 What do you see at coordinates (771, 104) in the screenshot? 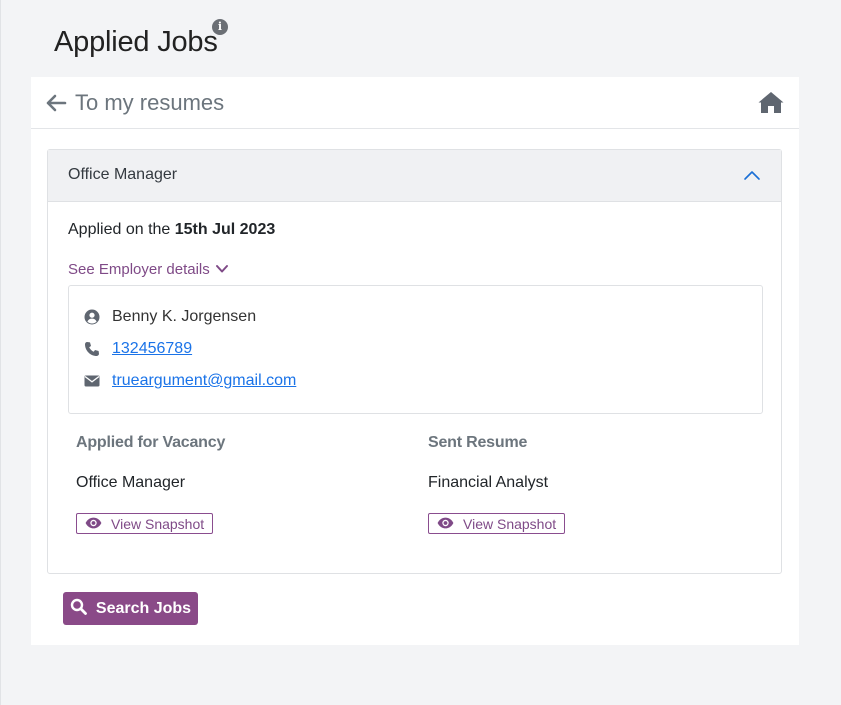
I see `home-icon` at bounding box center [771, 104].